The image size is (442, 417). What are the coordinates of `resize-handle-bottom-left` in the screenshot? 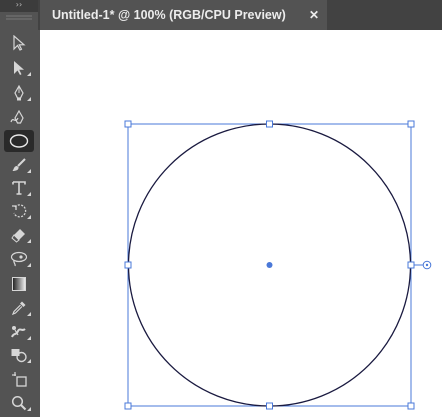 It's located at (128, 406).